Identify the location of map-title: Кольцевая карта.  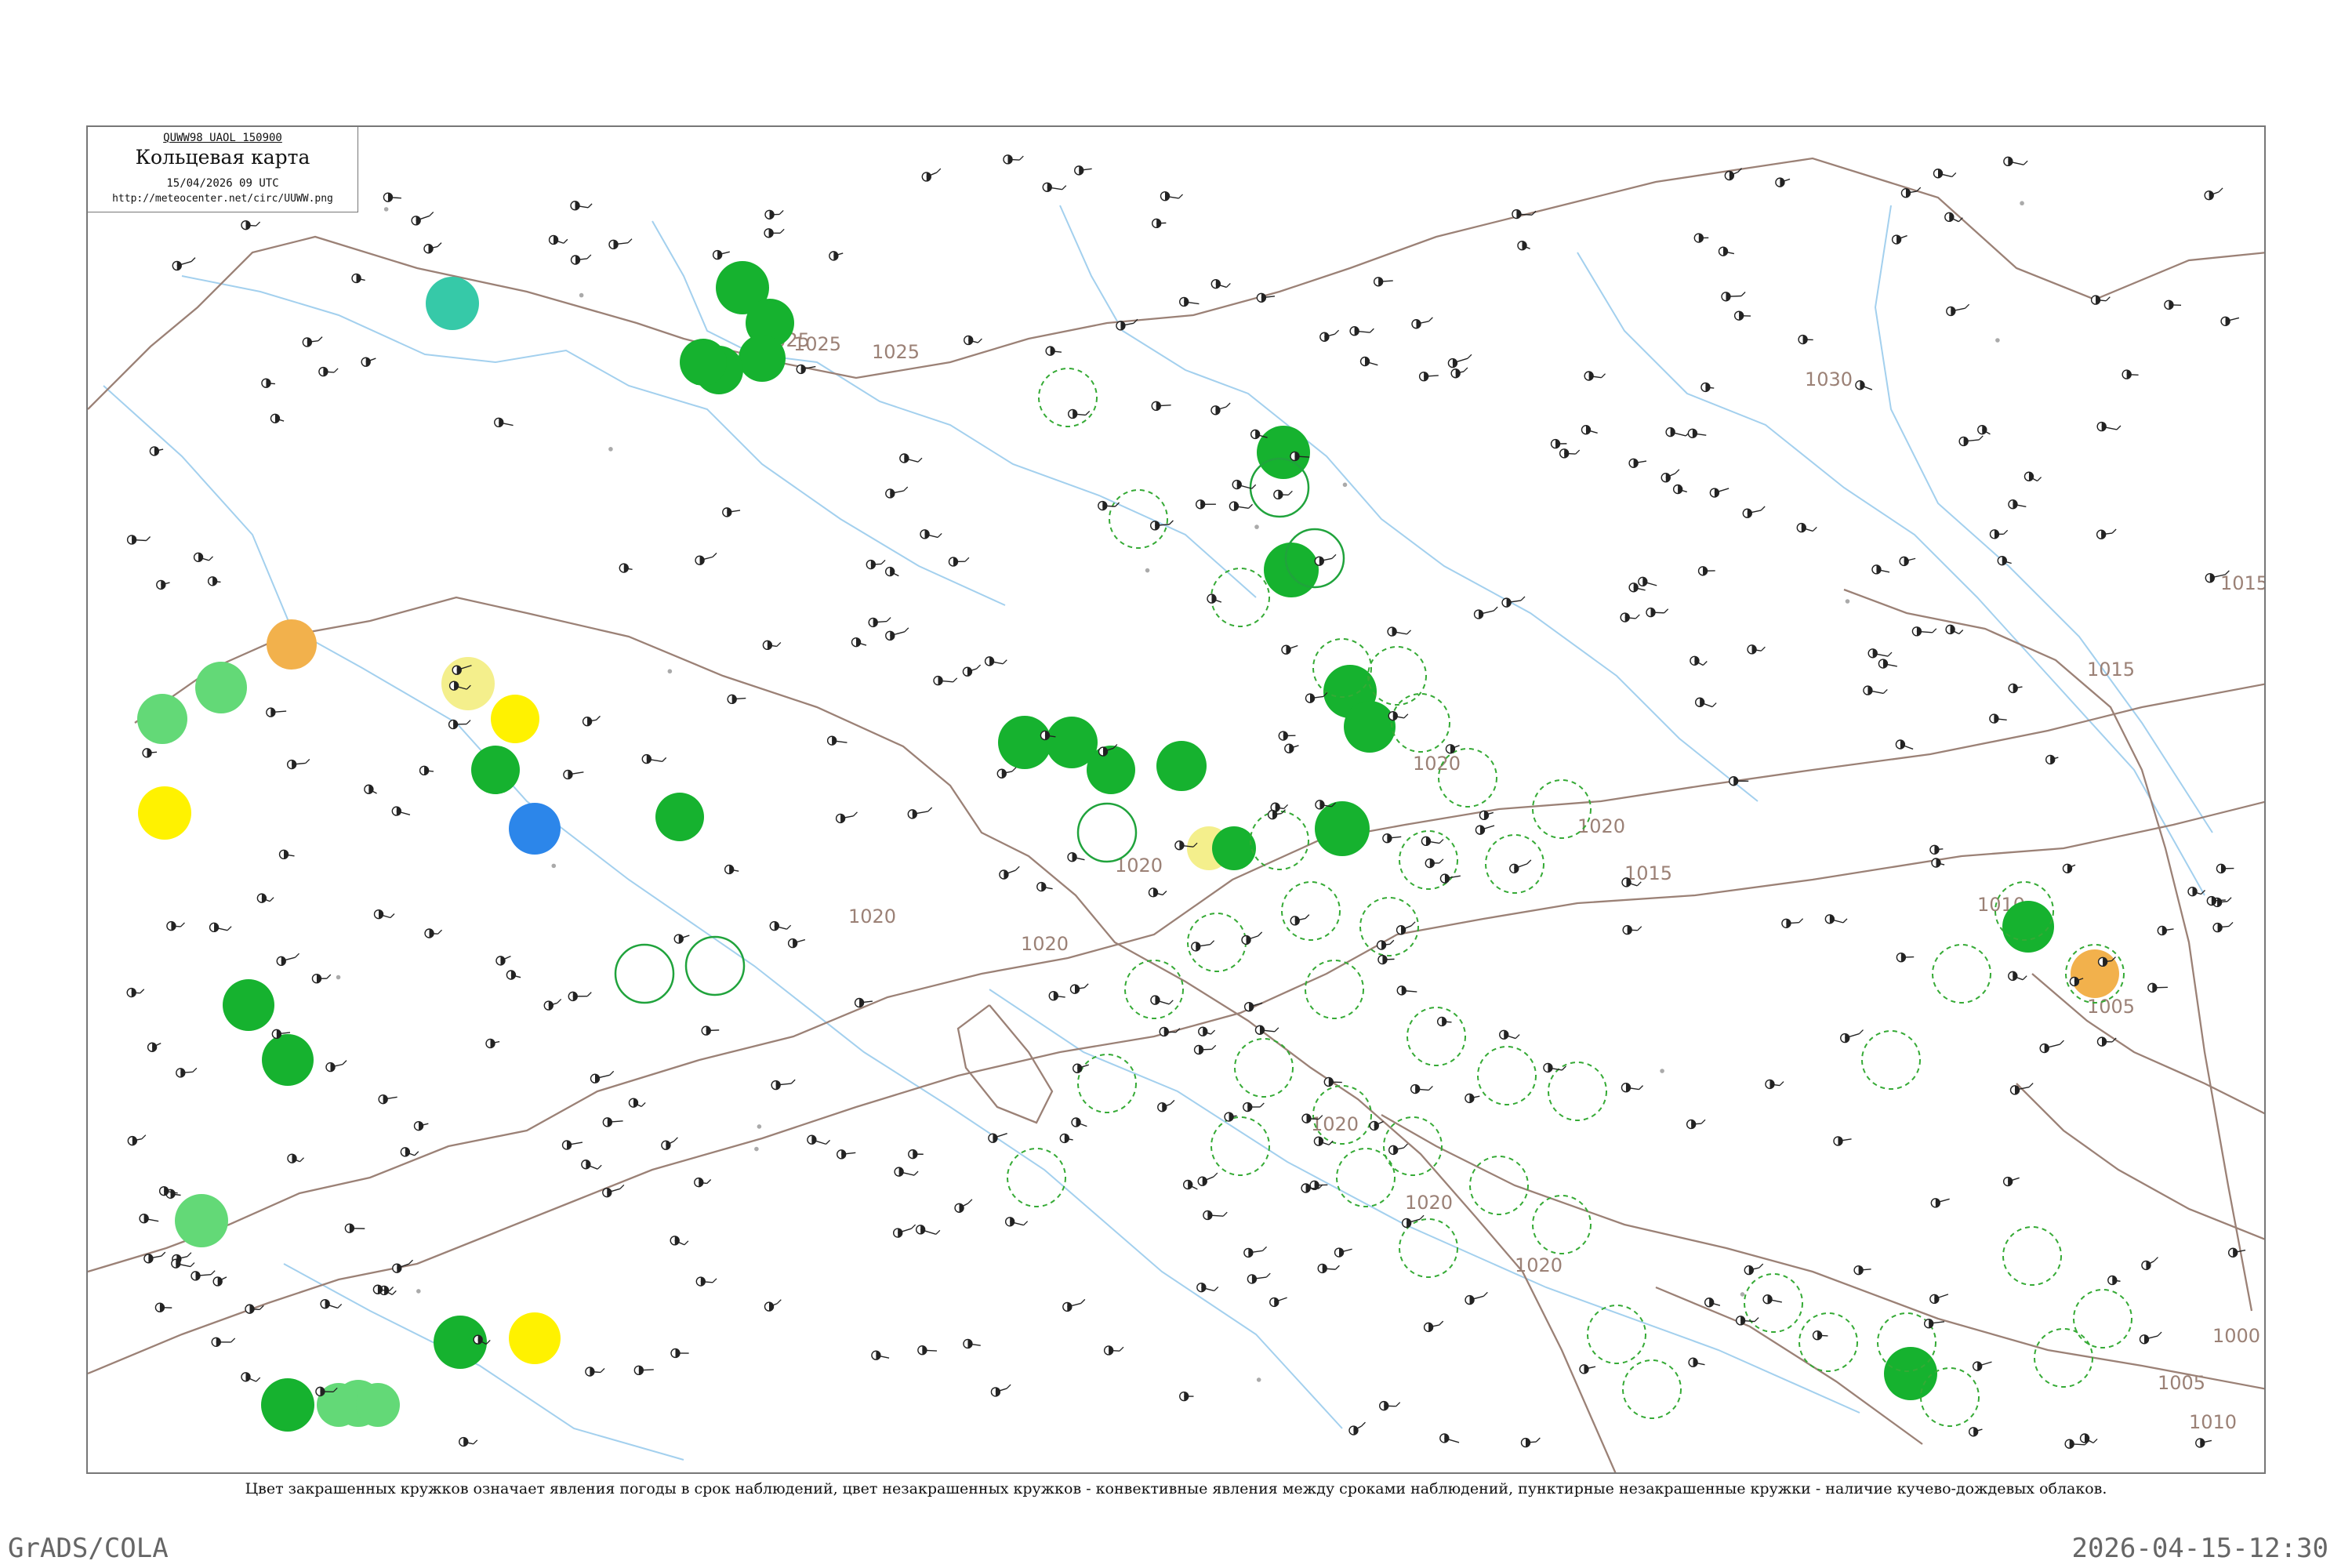
(222, 157).